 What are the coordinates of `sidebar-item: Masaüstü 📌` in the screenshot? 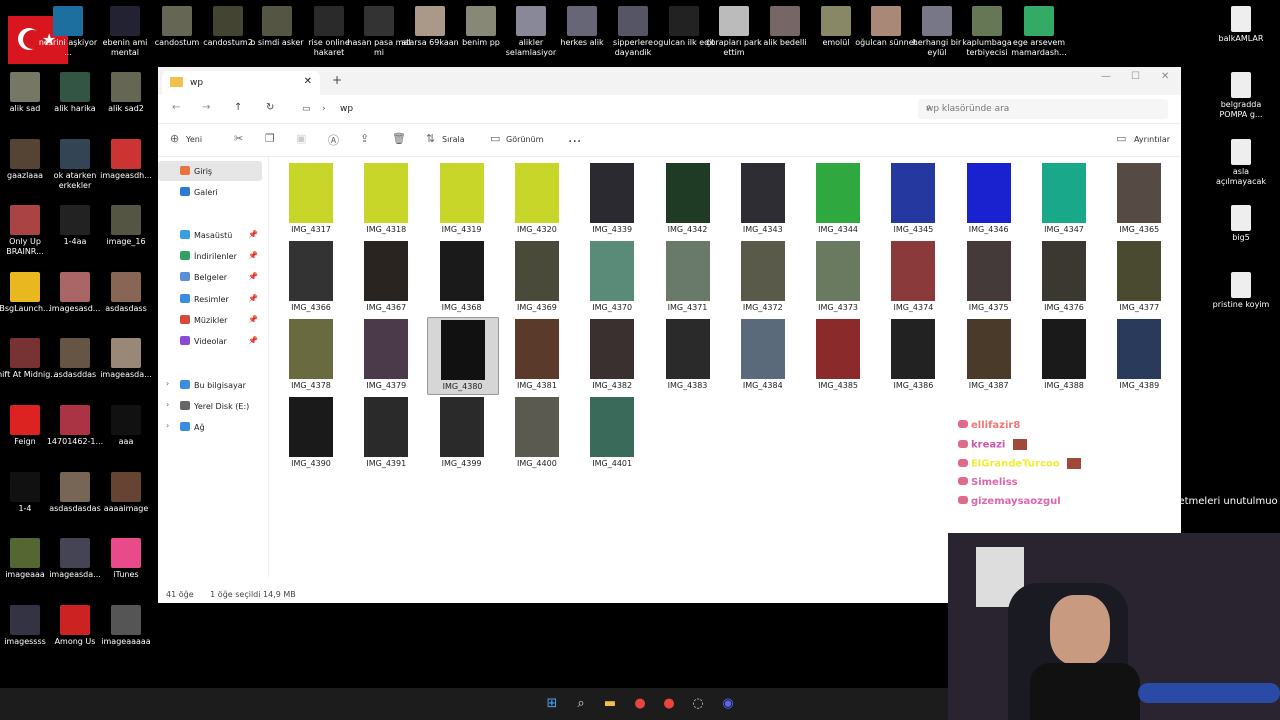 It's located at (210, 235).